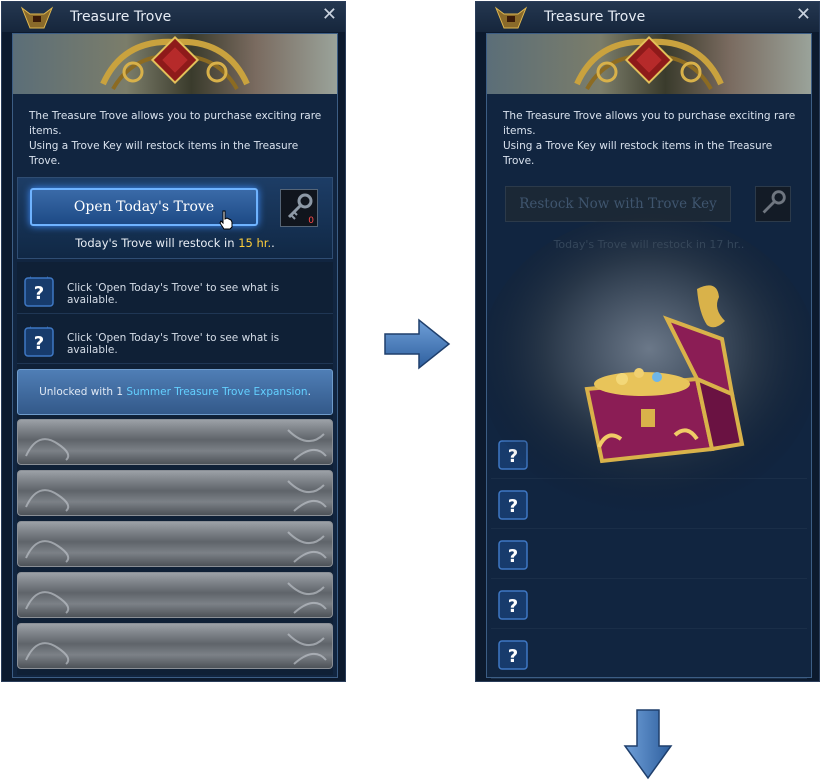 The height and width of the screenshot is (783, 820). I want to click on unlock-prefix: Unlocked with 1, so click(83, 392).